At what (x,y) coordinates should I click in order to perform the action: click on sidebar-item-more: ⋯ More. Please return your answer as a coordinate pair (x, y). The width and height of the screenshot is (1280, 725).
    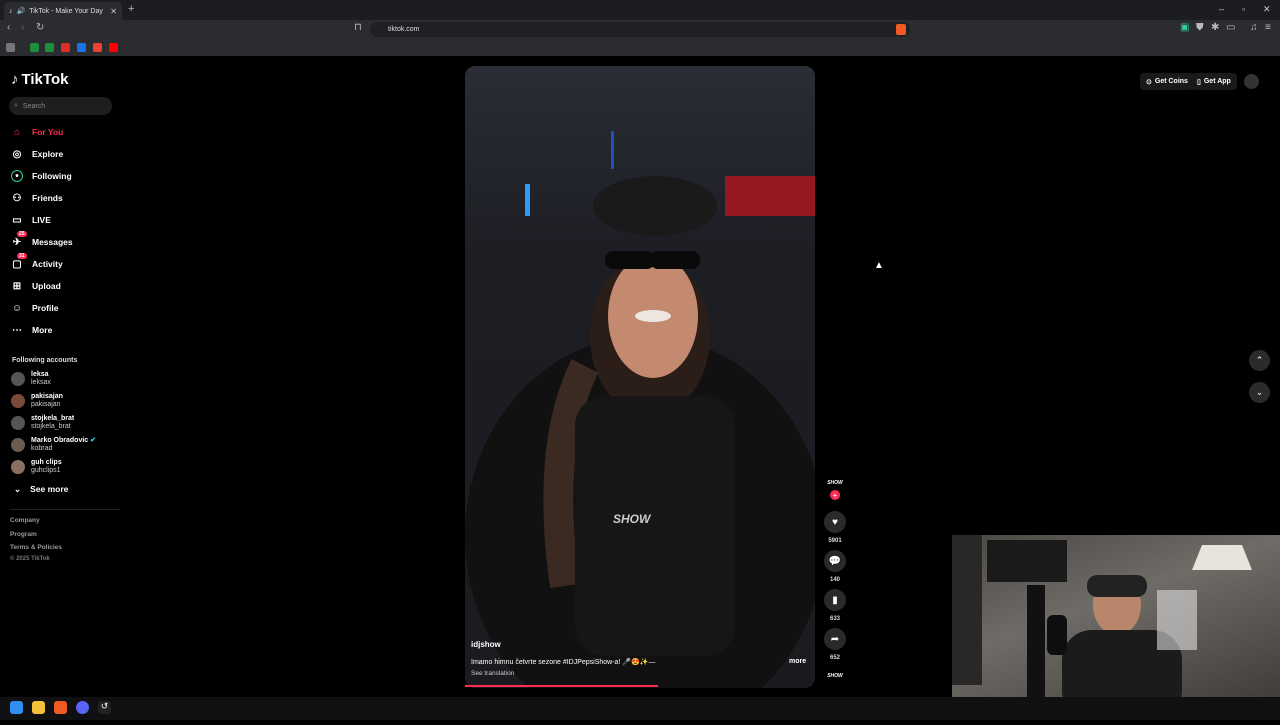
    Looking at the image, I should click on (31, 330).